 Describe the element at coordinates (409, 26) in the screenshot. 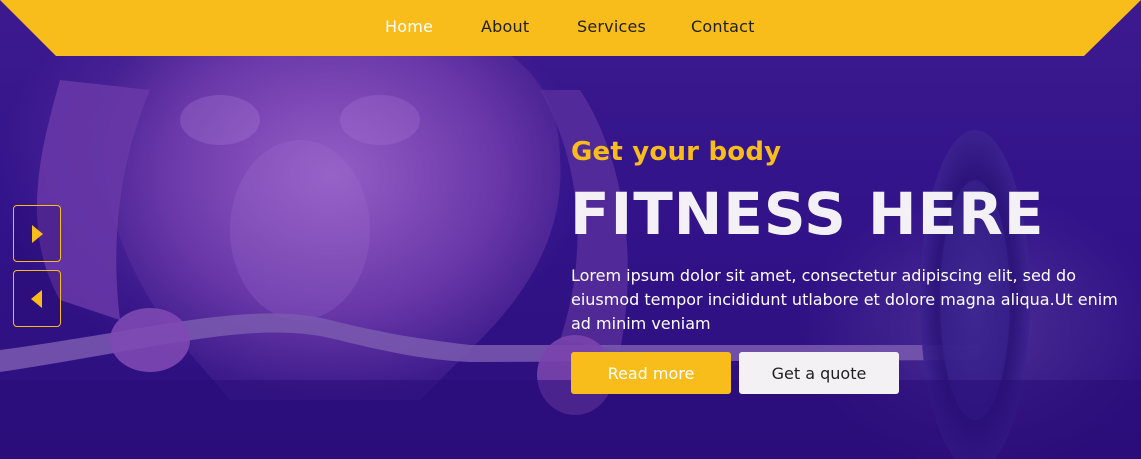

I see `nav-home: Home` at that location.